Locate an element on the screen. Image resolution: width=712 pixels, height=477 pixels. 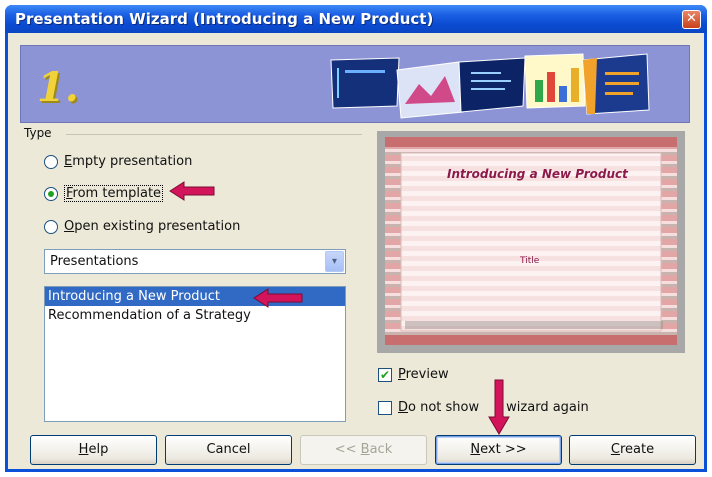
radio-open-existing: Open existing presentation is located at coordinates (142, 226).